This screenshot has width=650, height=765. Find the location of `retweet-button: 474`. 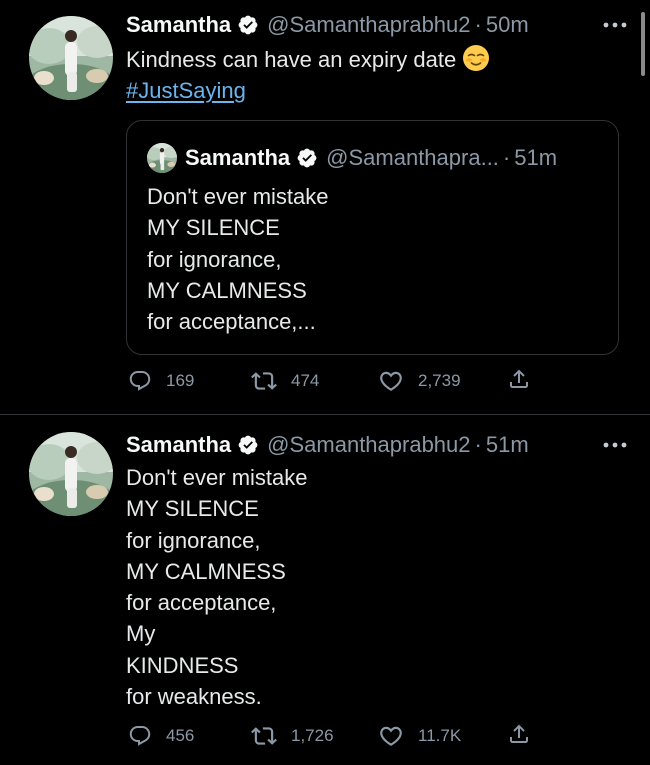

retweet-button: 474 is located at coordinates (285, 381).